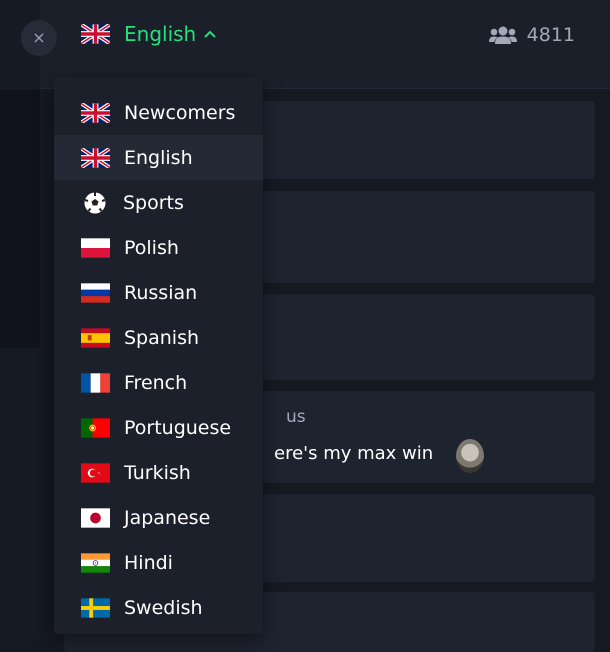 The height and width of the screenshot is (652, 610). I want to click on dropdown-item-spanish: Spanish, so click(158, 337).